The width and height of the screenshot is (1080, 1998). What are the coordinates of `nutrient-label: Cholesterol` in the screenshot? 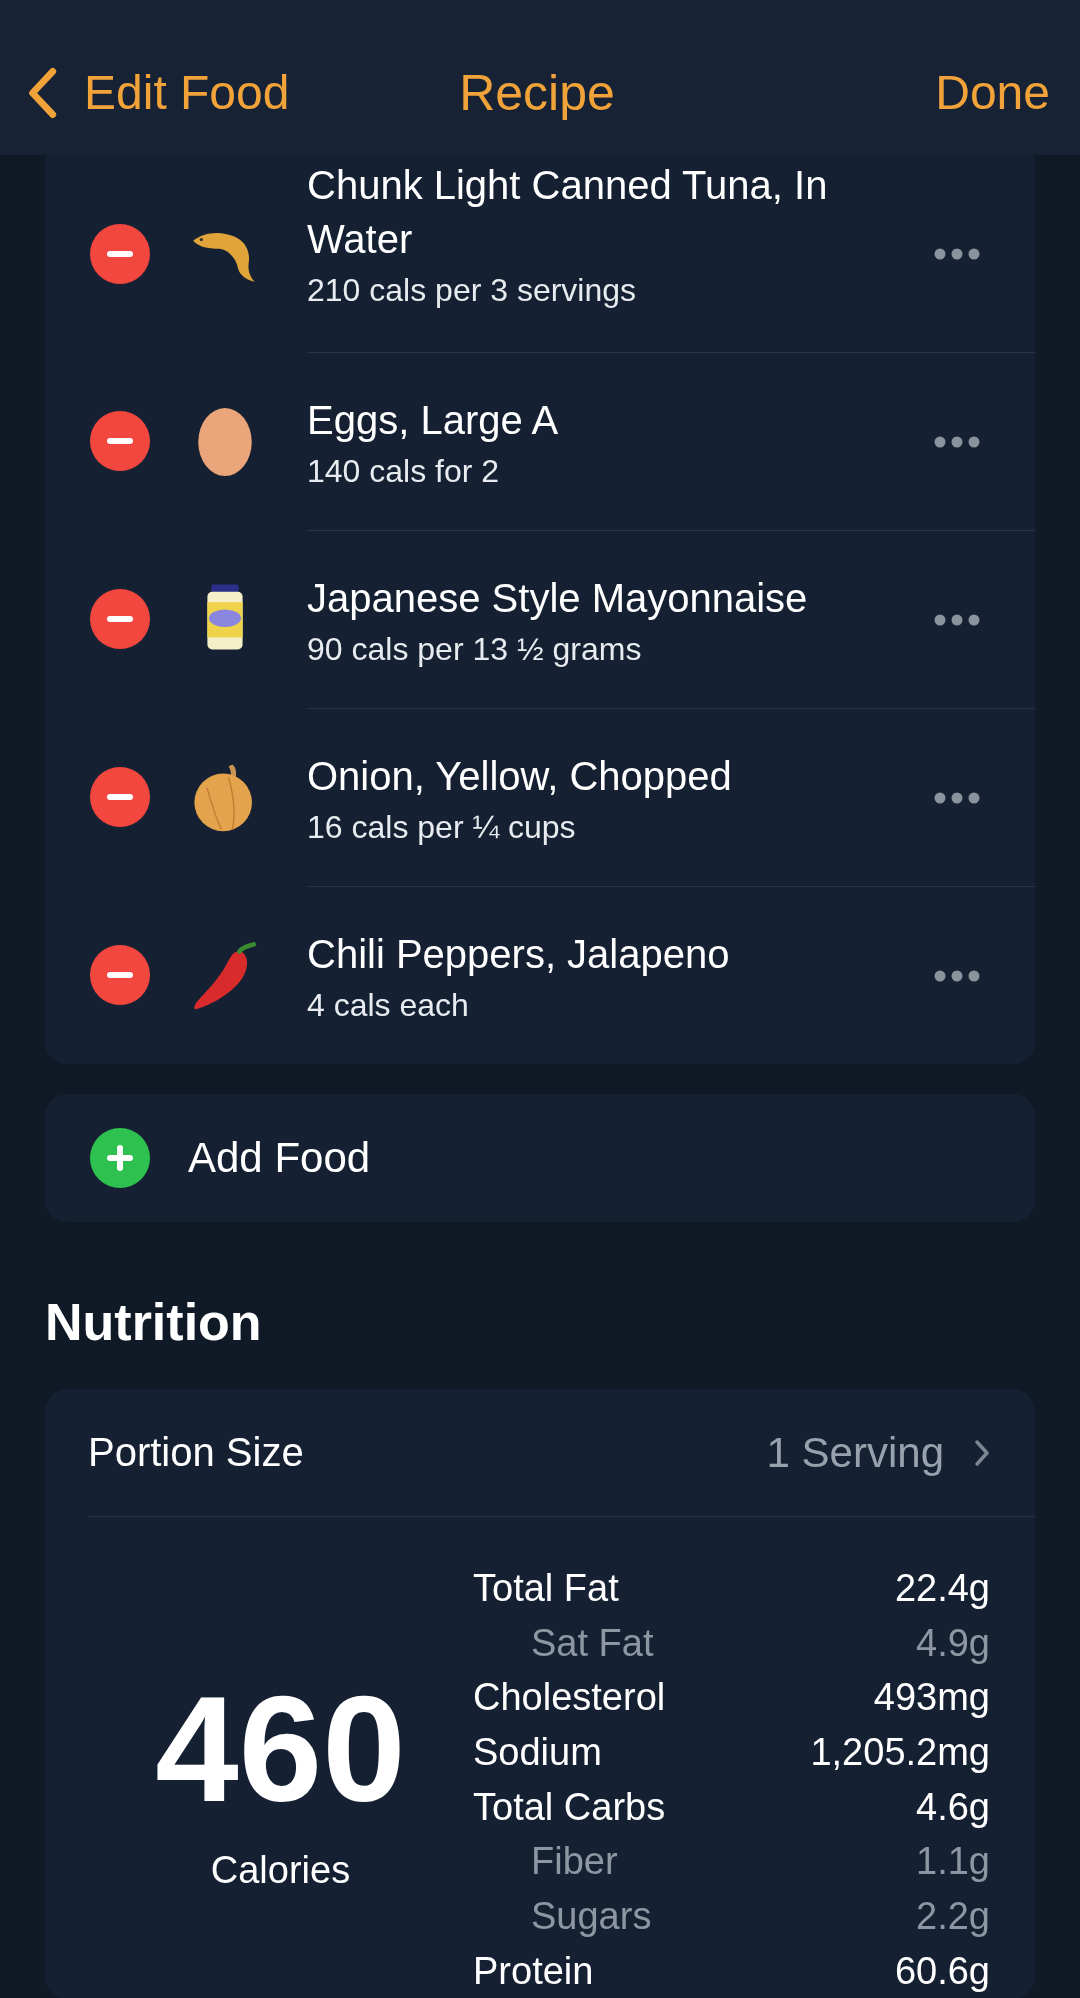 It's located at (569, 1698).